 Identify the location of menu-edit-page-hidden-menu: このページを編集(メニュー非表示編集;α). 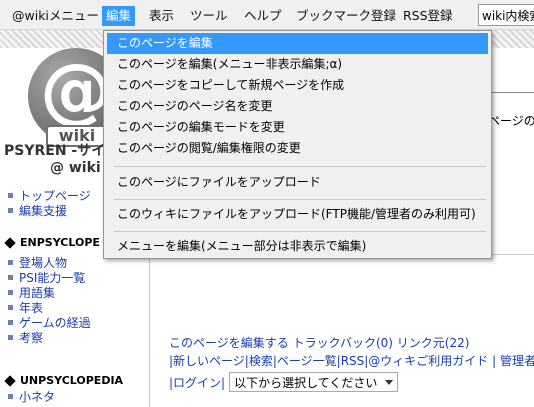
(297, 64).